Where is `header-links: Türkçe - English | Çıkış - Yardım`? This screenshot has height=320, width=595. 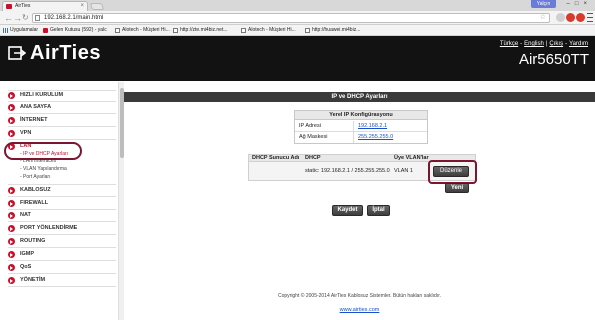
header-links: Türkçe - English | Çıkış - Yardım is located at coordinates (544, 44).